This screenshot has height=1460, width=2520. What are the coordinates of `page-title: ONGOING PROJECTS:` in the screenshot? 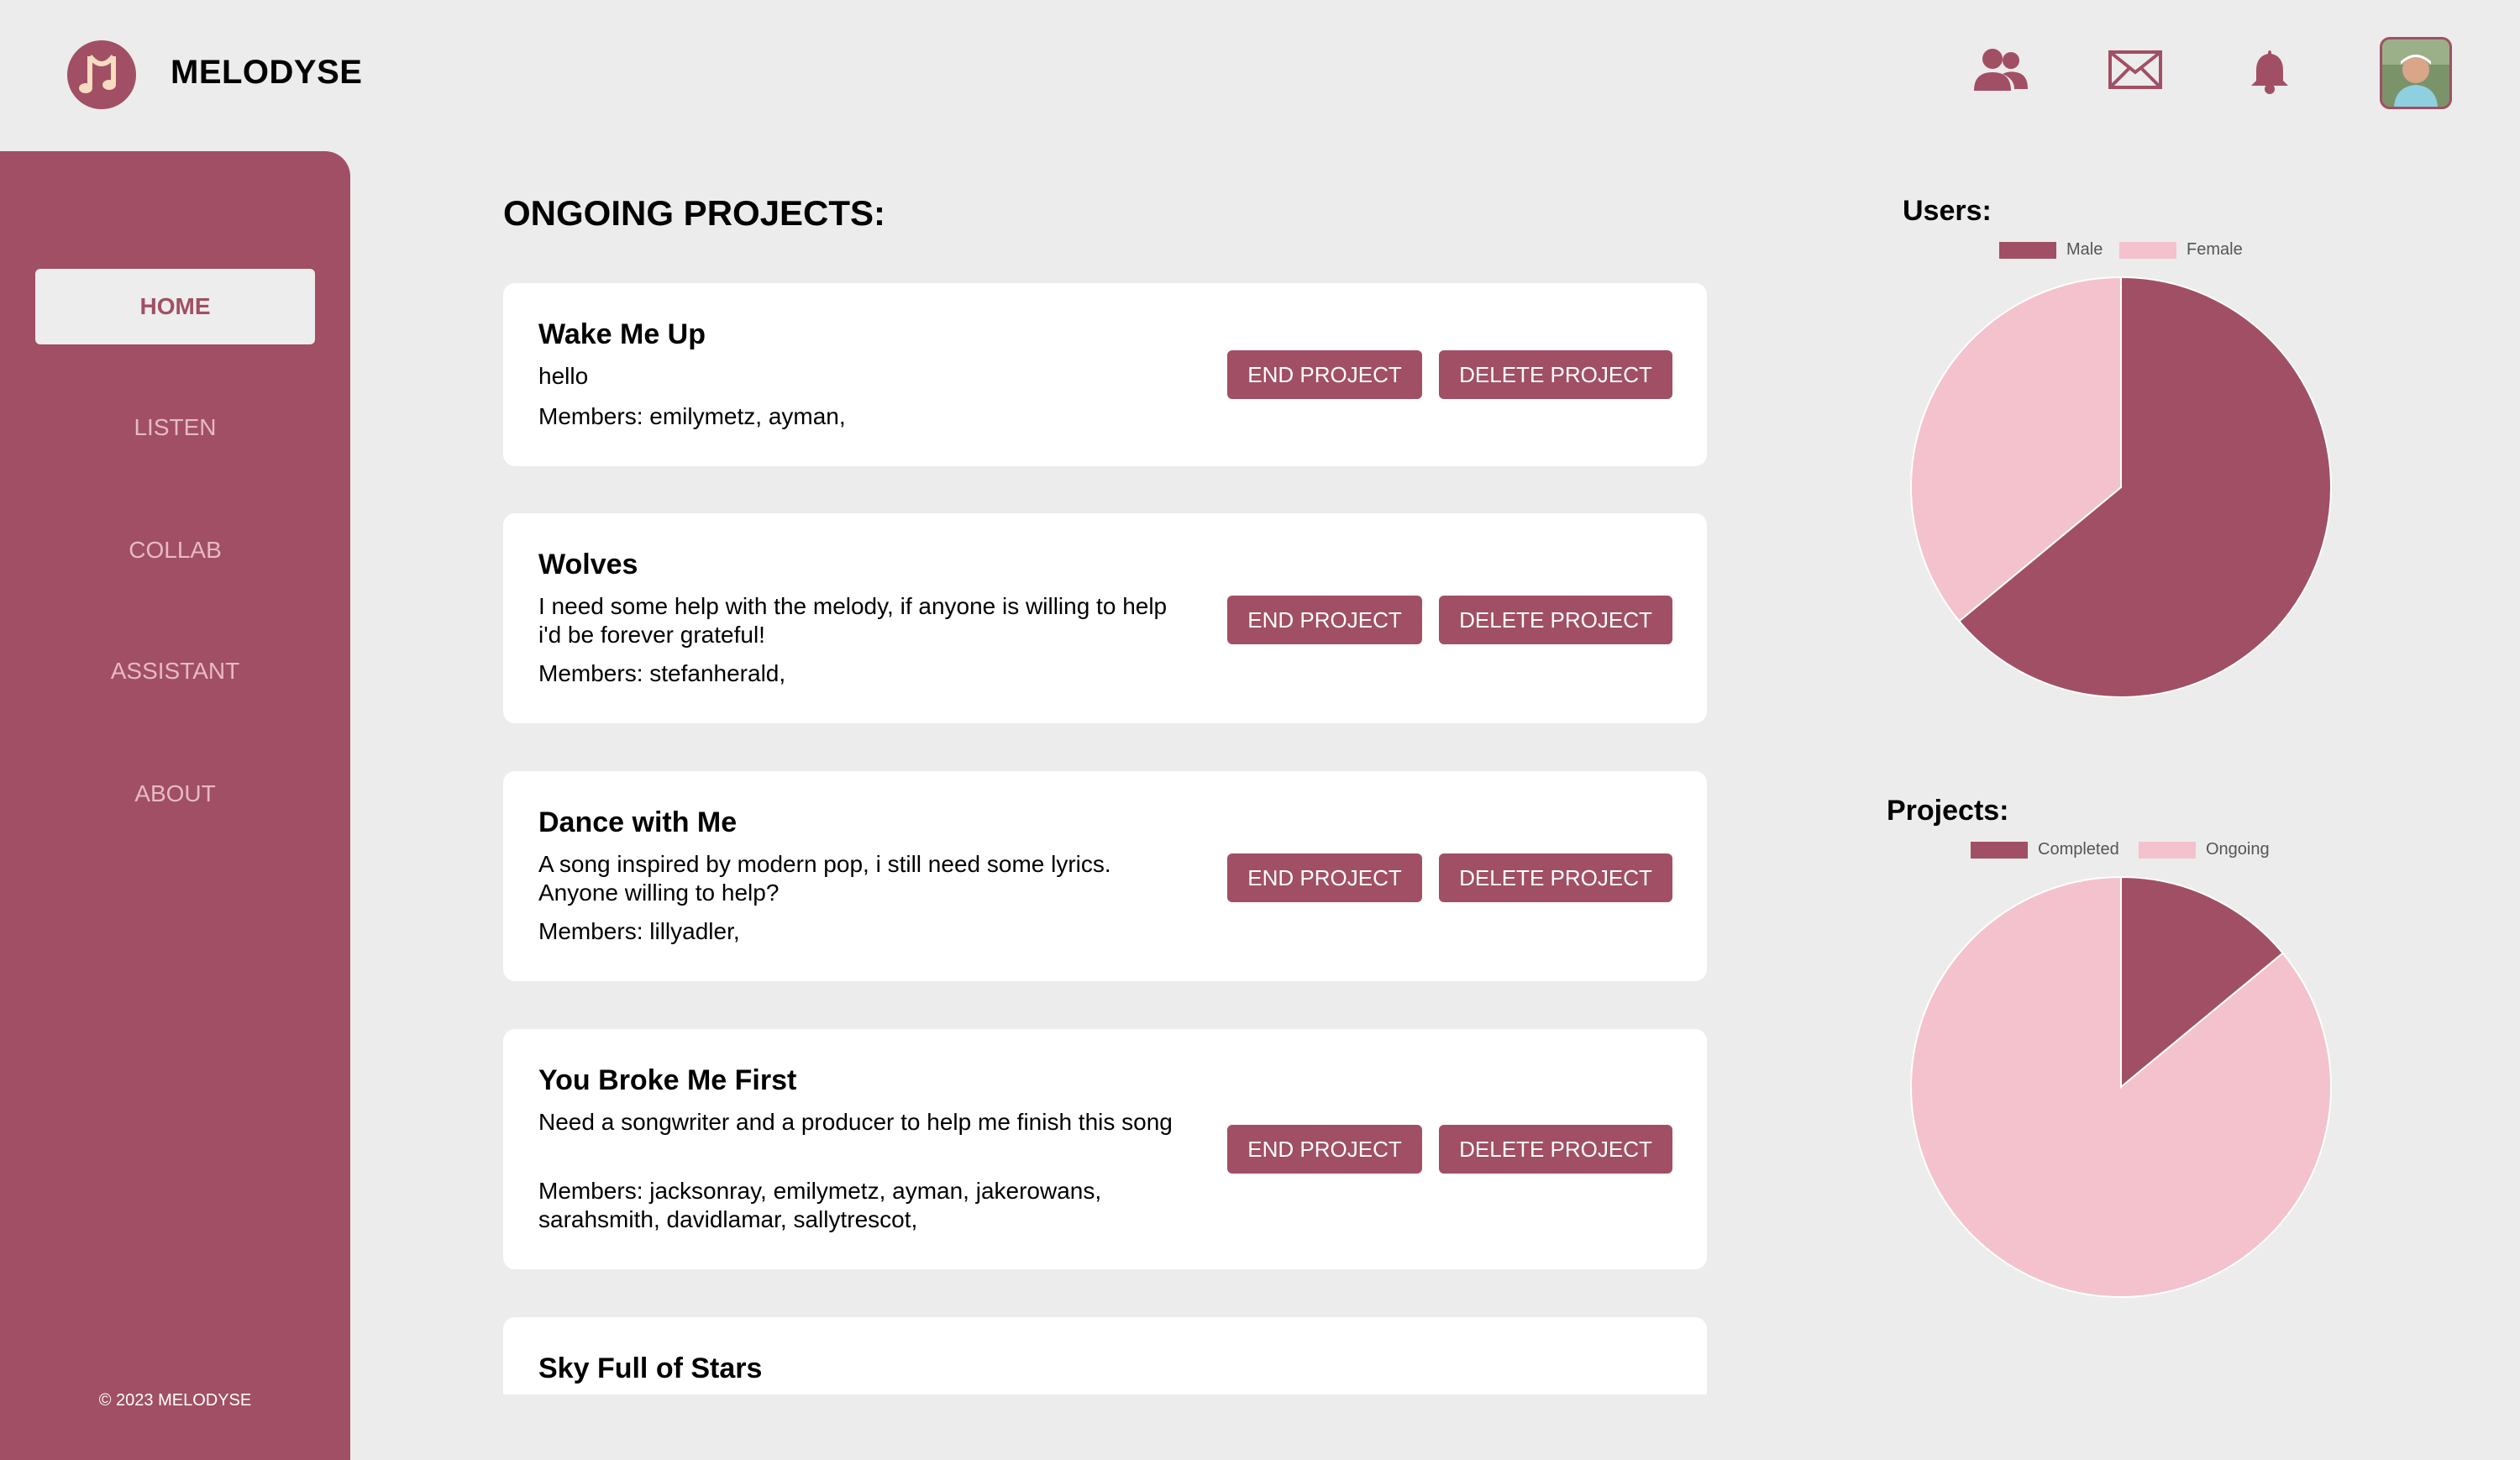 It's located at (694, 213).